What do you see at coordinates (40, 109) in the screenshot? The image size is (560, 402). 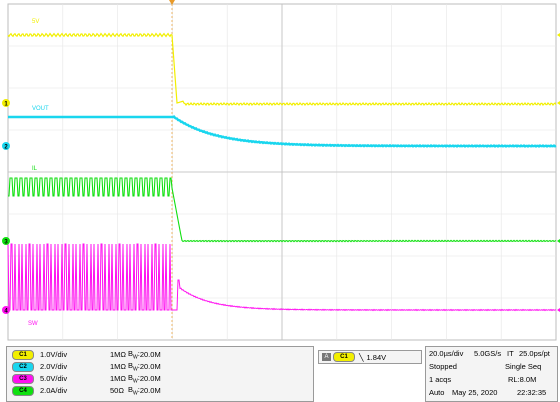 I see `trace-label-2: VOUT` at bounding box center [40, 109].